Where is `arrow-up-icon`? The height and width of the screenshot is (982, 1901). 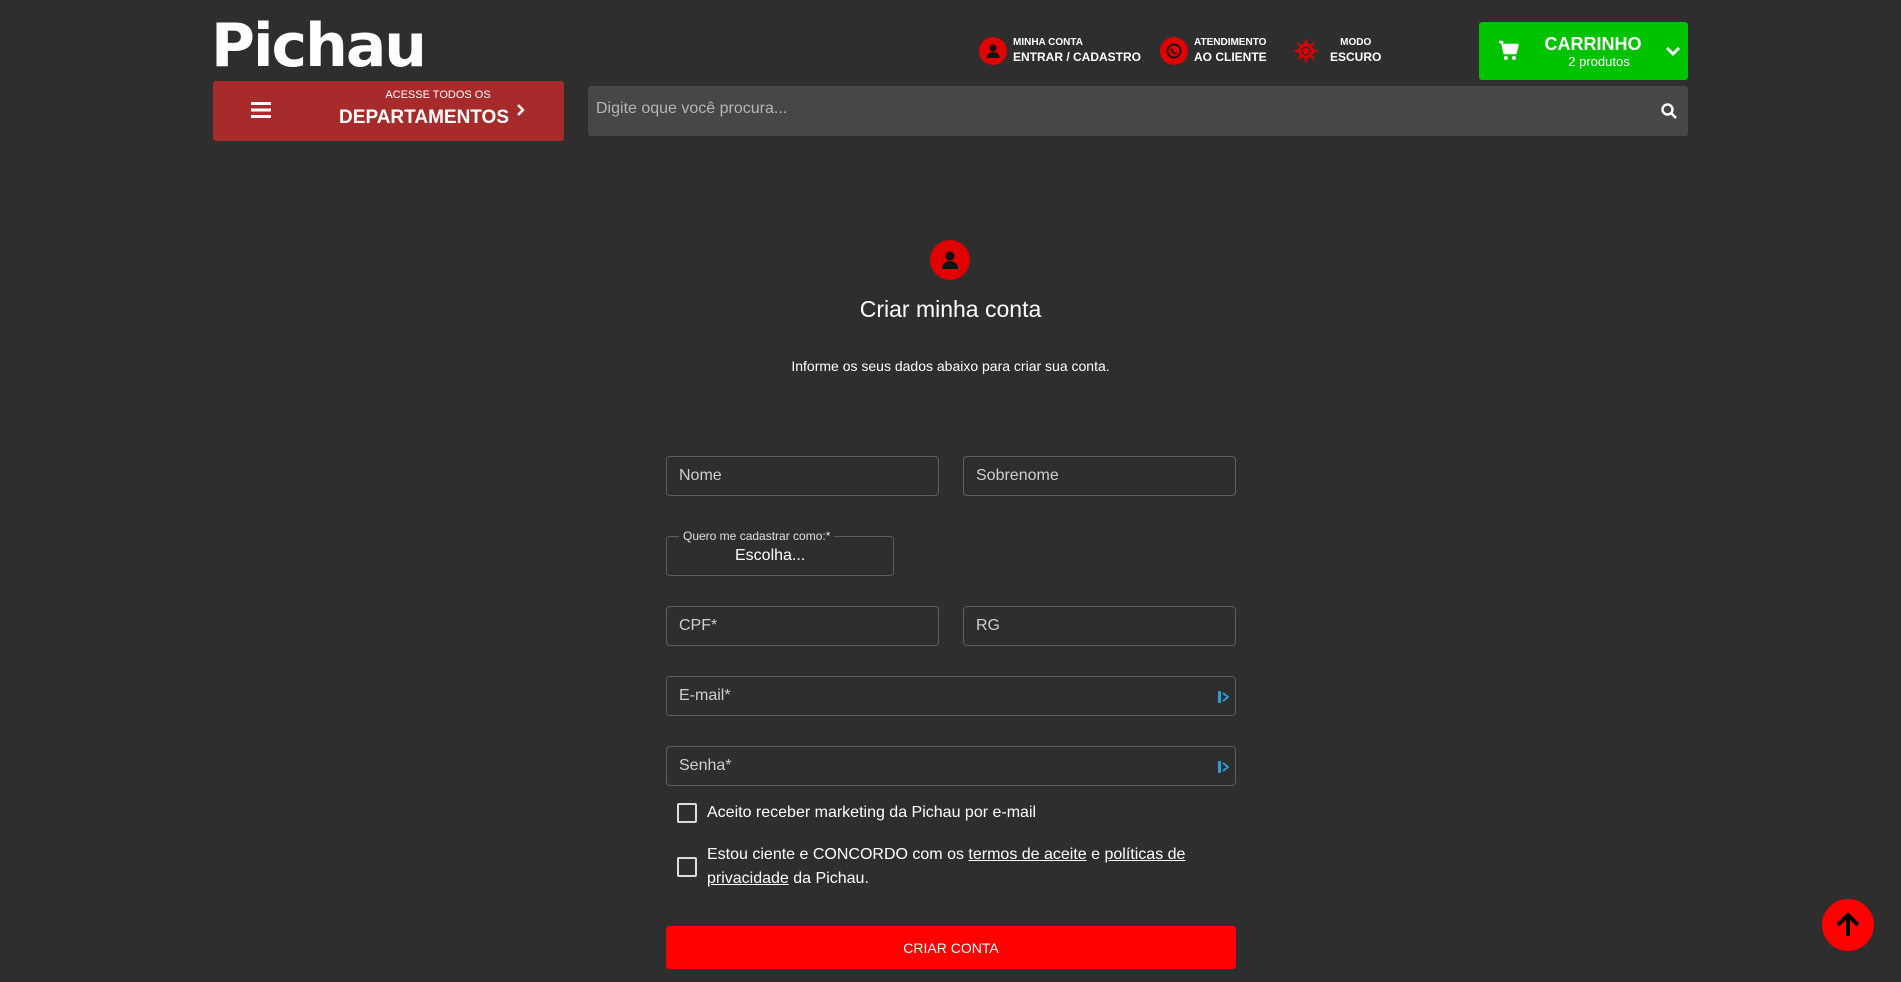 arrow-up-icon is located at coordinates (1848, 924).